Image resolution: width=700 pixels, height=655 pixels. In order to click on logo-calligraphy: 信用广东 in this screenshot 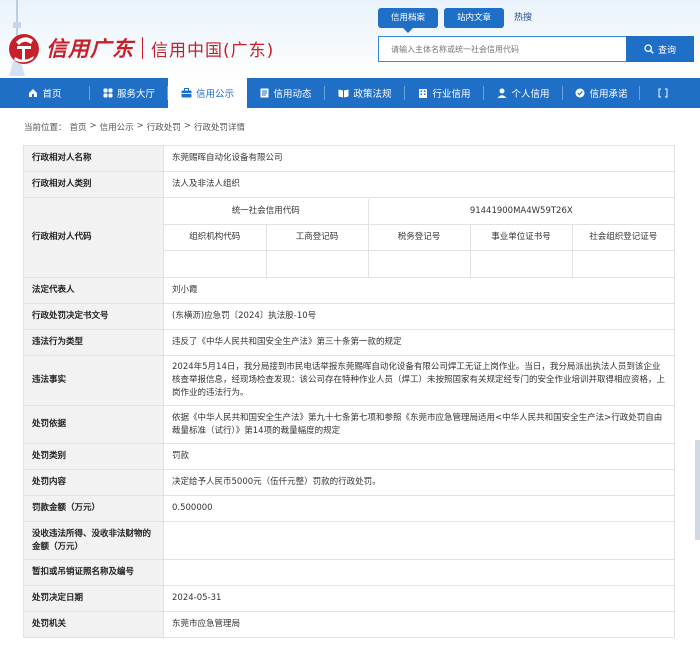, I will do `click(90, 48)`.